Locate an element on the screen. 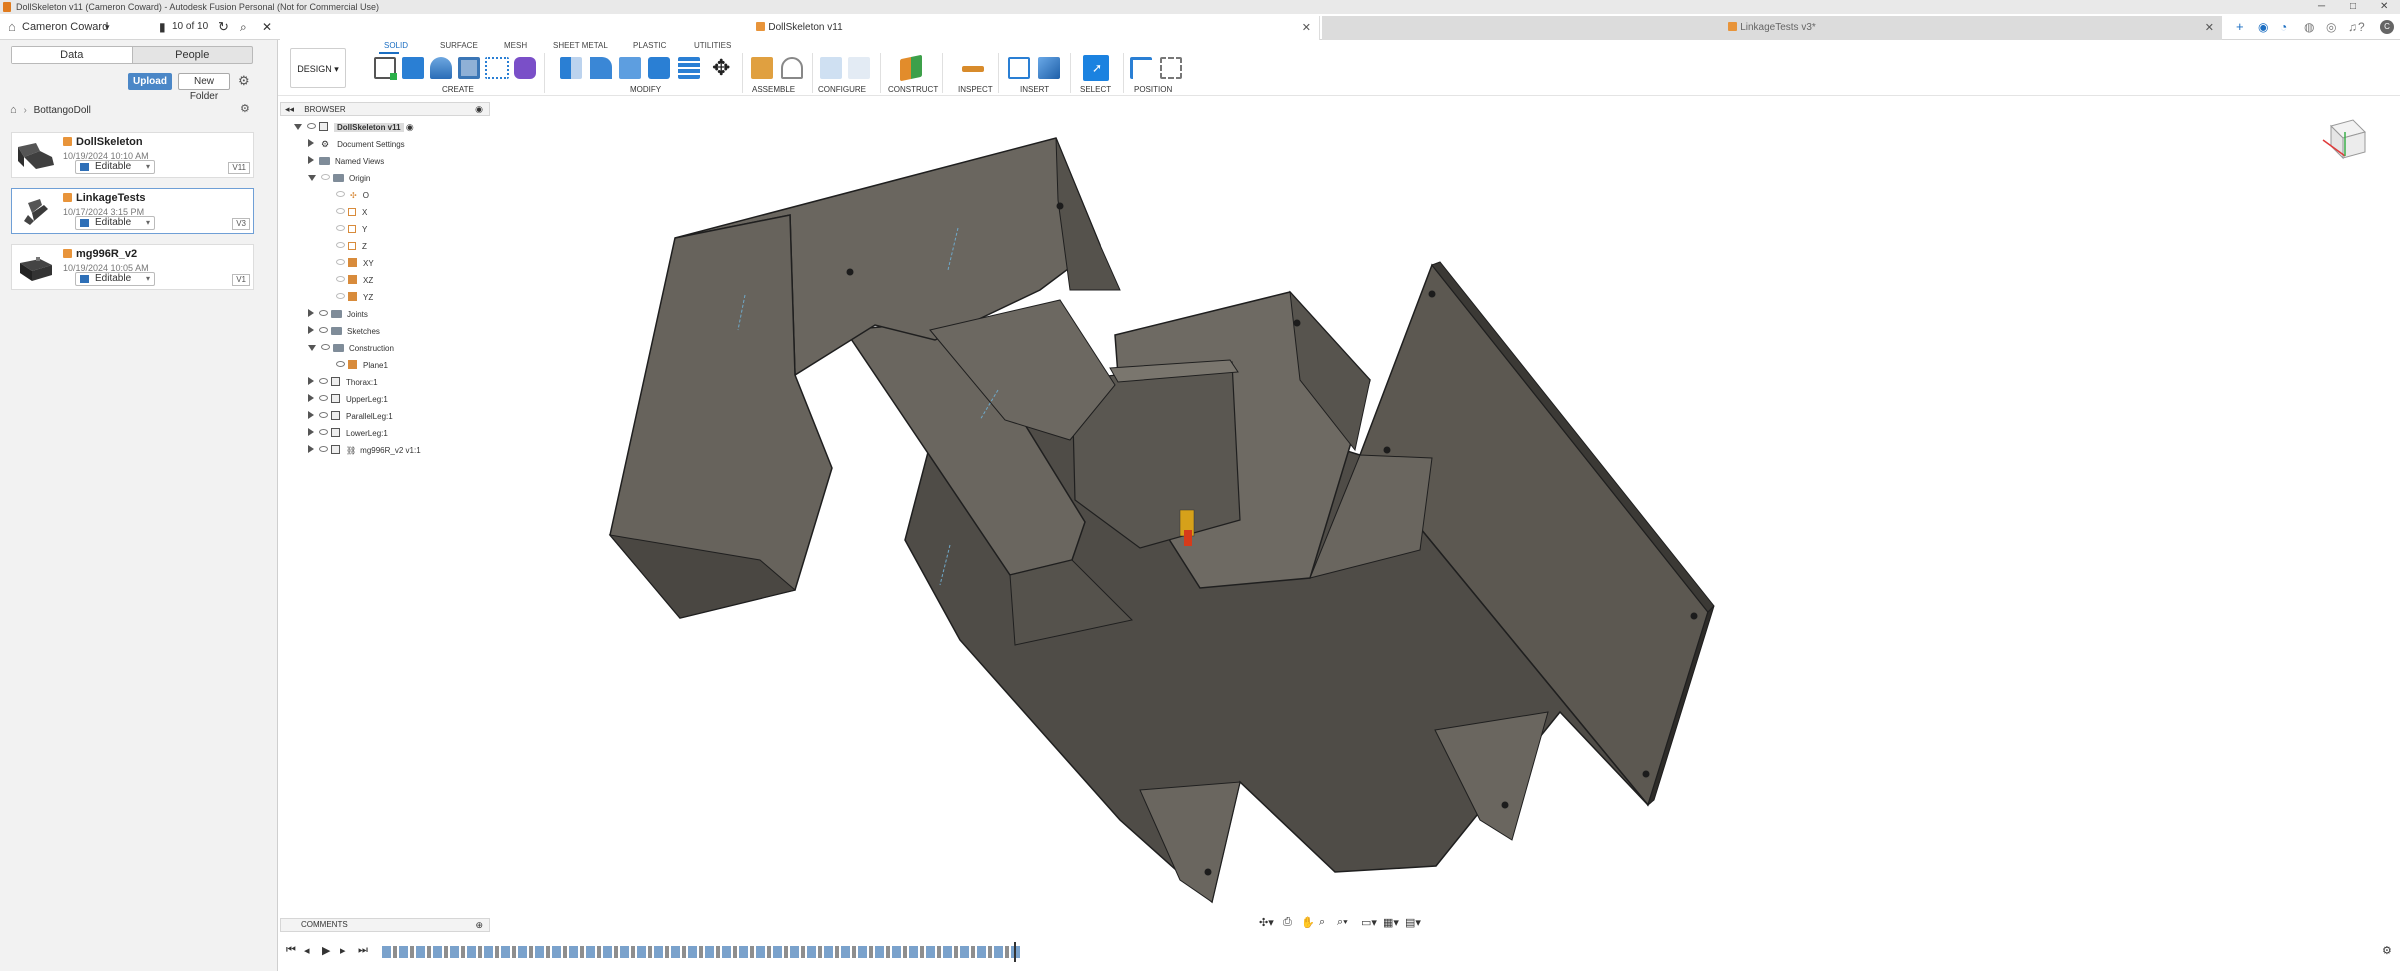 This screenshot has width=2400, height=971. tree-item-yz-plane: YZ is located at coordinates (354, 297).